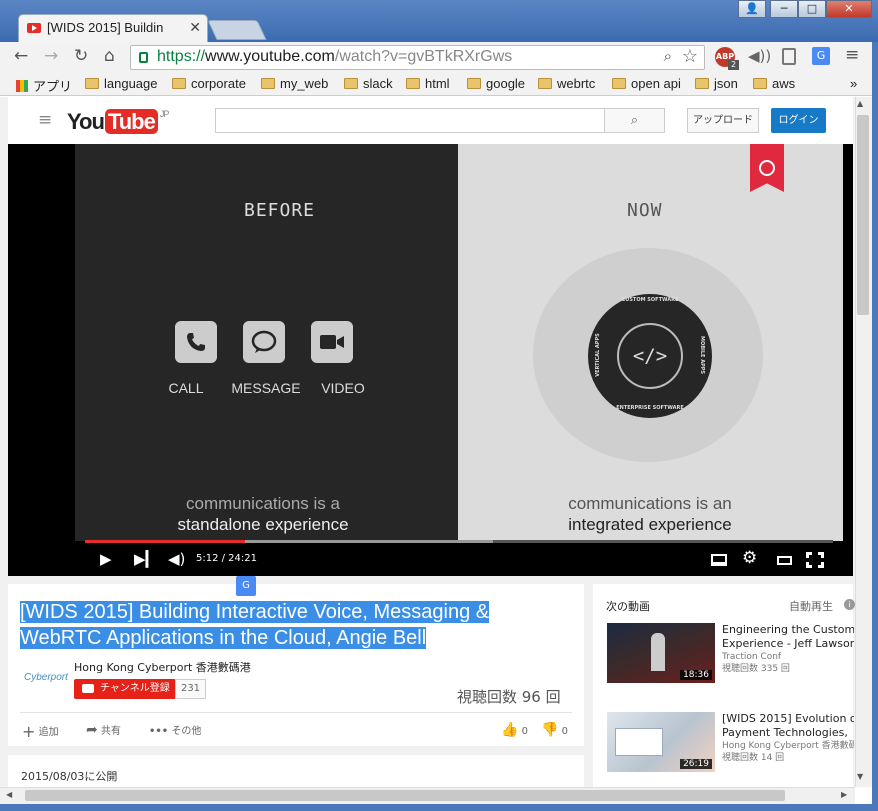  Describe the element at coordinates (690, 56) in the screenshot. I see `bookmark-star-icon: ☆` at that location.